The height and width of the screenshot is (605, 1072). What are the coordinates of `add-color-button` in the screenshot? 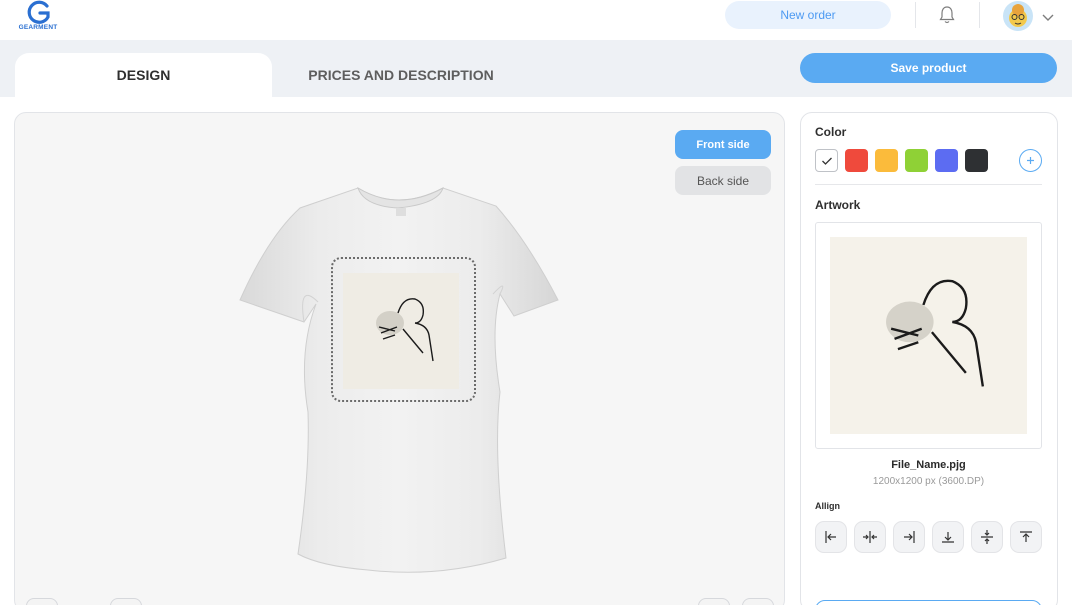 It's located at (1030, 160).